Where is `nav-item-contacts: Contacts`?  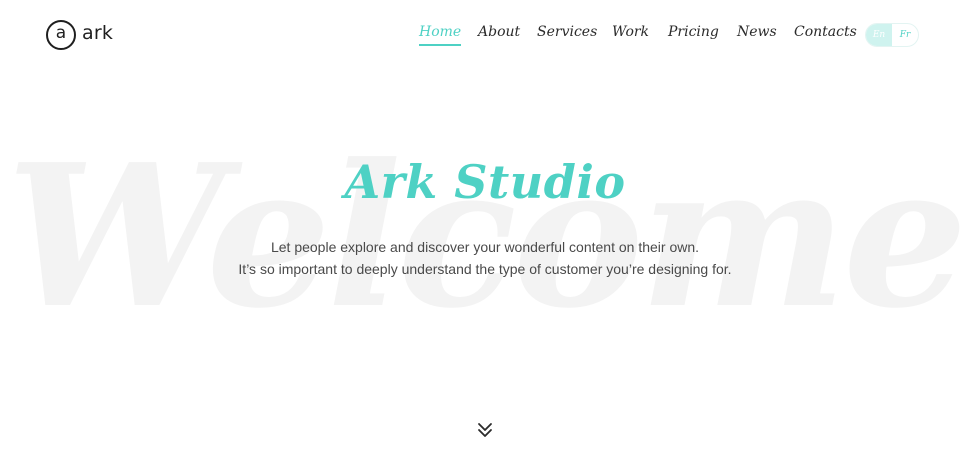 nav-item-contacts: Contacts is located at coordinates (825, 32).